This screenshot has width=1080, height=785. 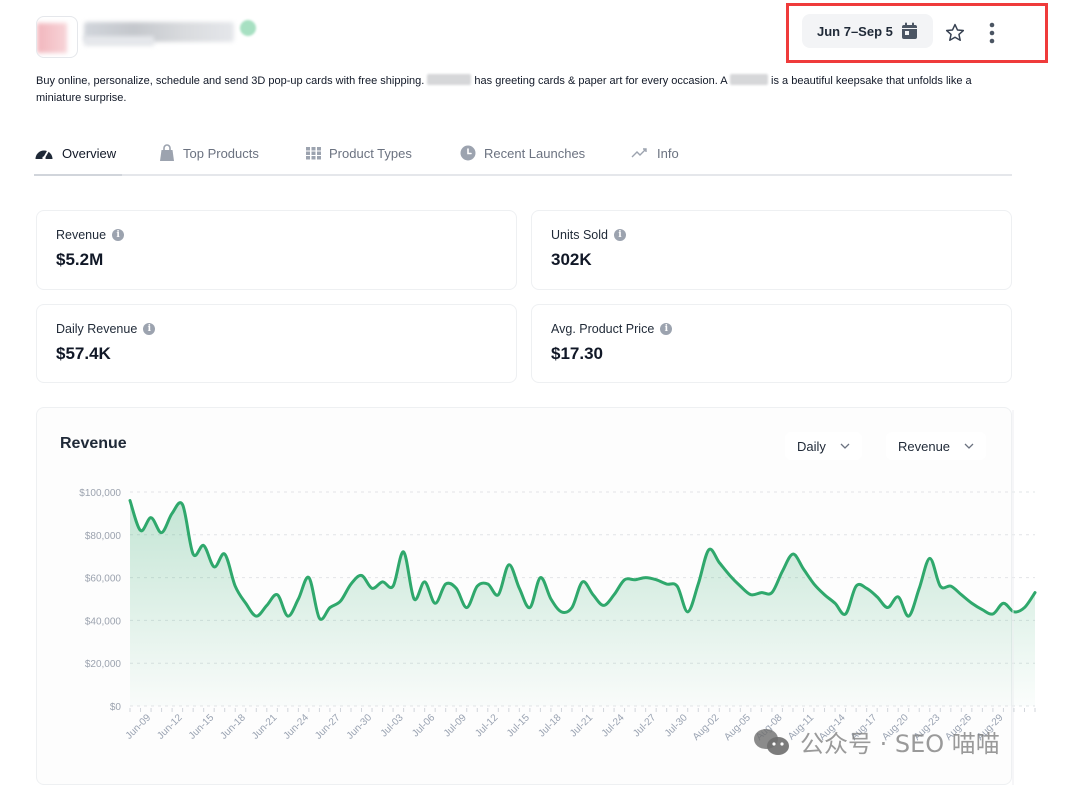 I want to click on x-tick-label: Jun-18, so click(x=233, y=727).